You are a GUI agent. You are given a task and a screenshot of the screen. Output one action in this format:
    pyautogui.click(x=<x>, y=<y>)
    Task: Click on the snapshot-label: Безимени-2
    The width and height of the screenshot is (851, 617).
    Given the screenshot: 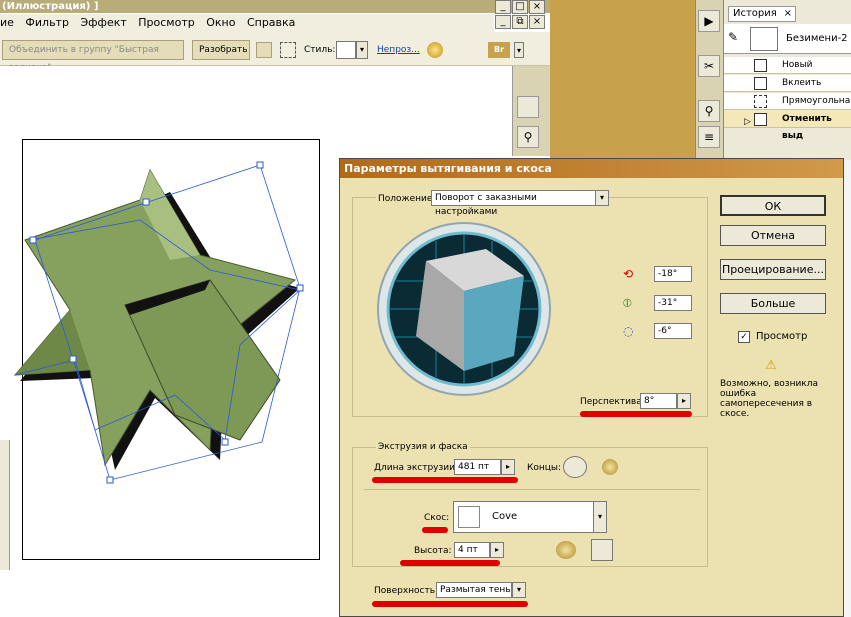 What is the action you would take?
    pyautogui.click(x=817, y=38)
    